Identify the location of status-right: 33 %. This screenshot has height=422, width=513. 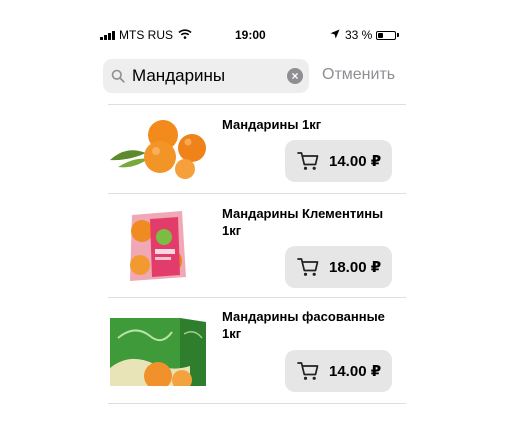
(365, 35).